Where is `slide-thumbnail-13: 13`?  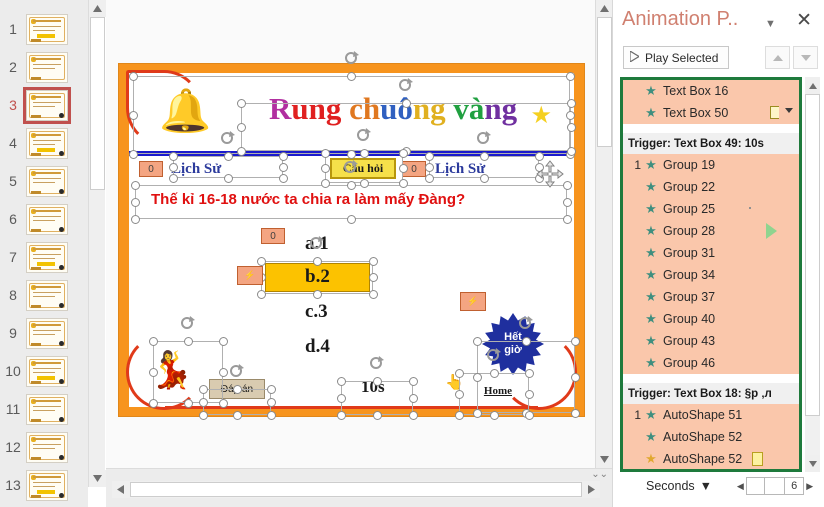
slide-thumbnail-13: 13 is located at coordinates (44, 485).